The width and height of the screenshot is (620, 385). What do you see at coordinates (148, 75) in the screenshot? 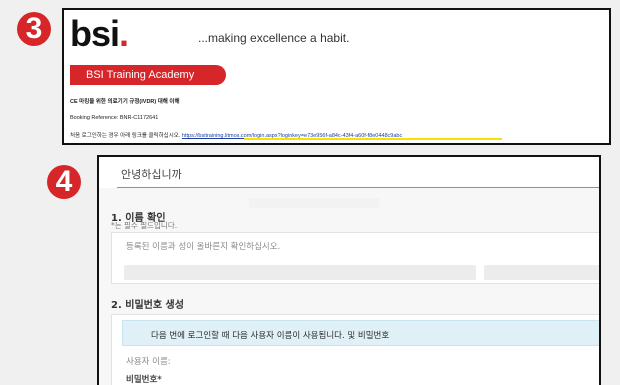
I see `training-academy-banner: BSI Training Academy` at bounding box center [148, 75].